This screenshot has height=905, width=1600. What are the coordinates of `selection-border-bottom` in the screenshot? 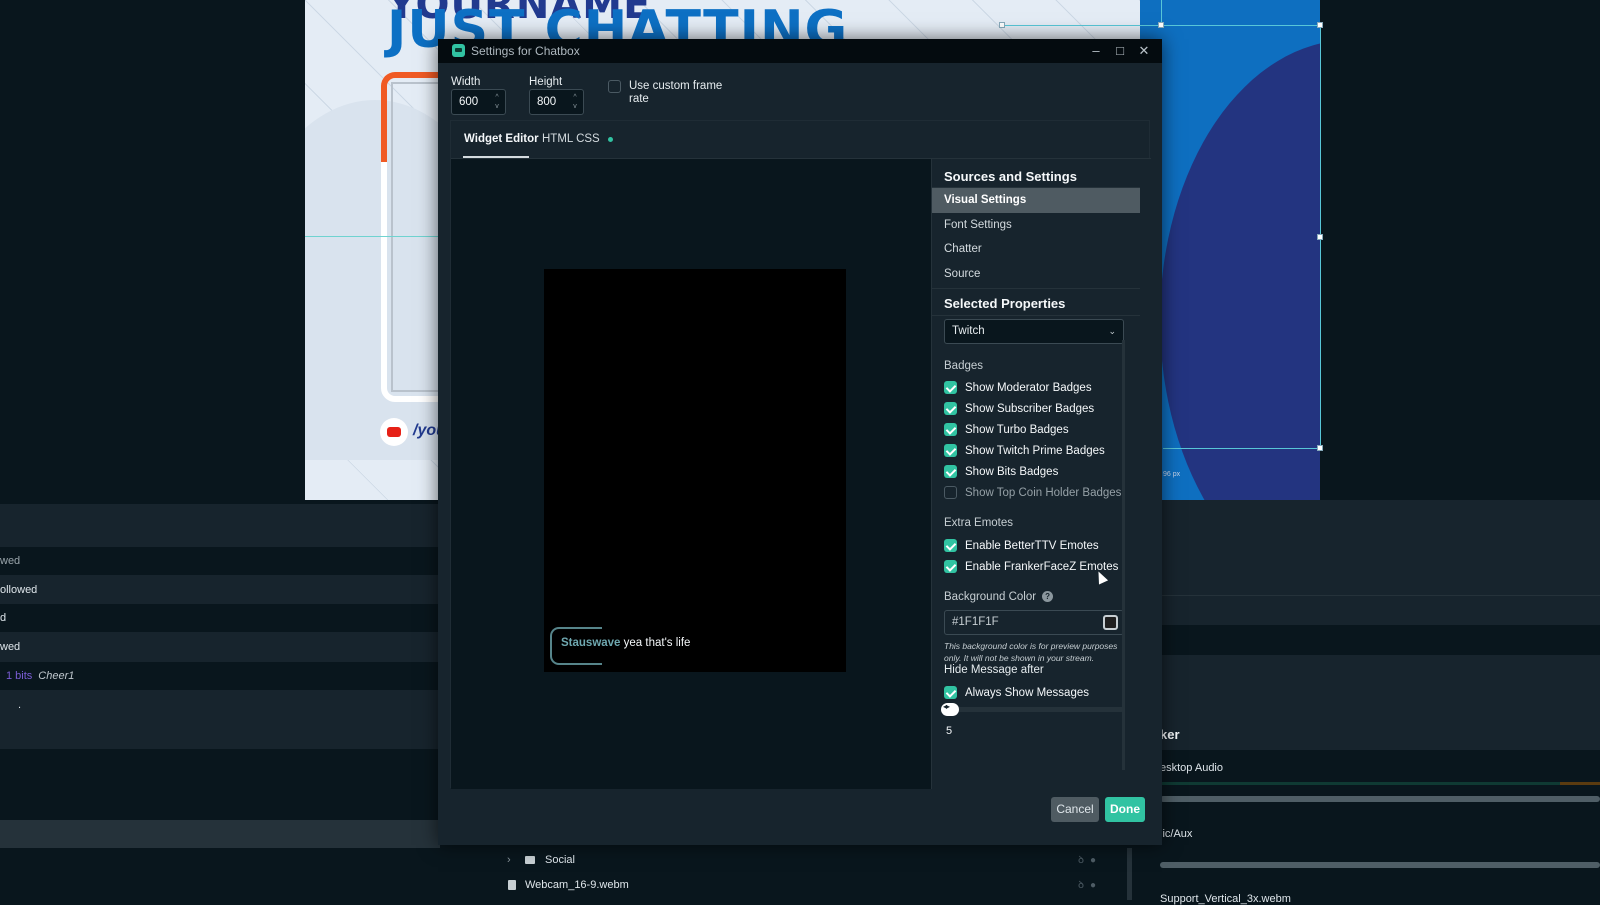 It's located at (1242, 448).